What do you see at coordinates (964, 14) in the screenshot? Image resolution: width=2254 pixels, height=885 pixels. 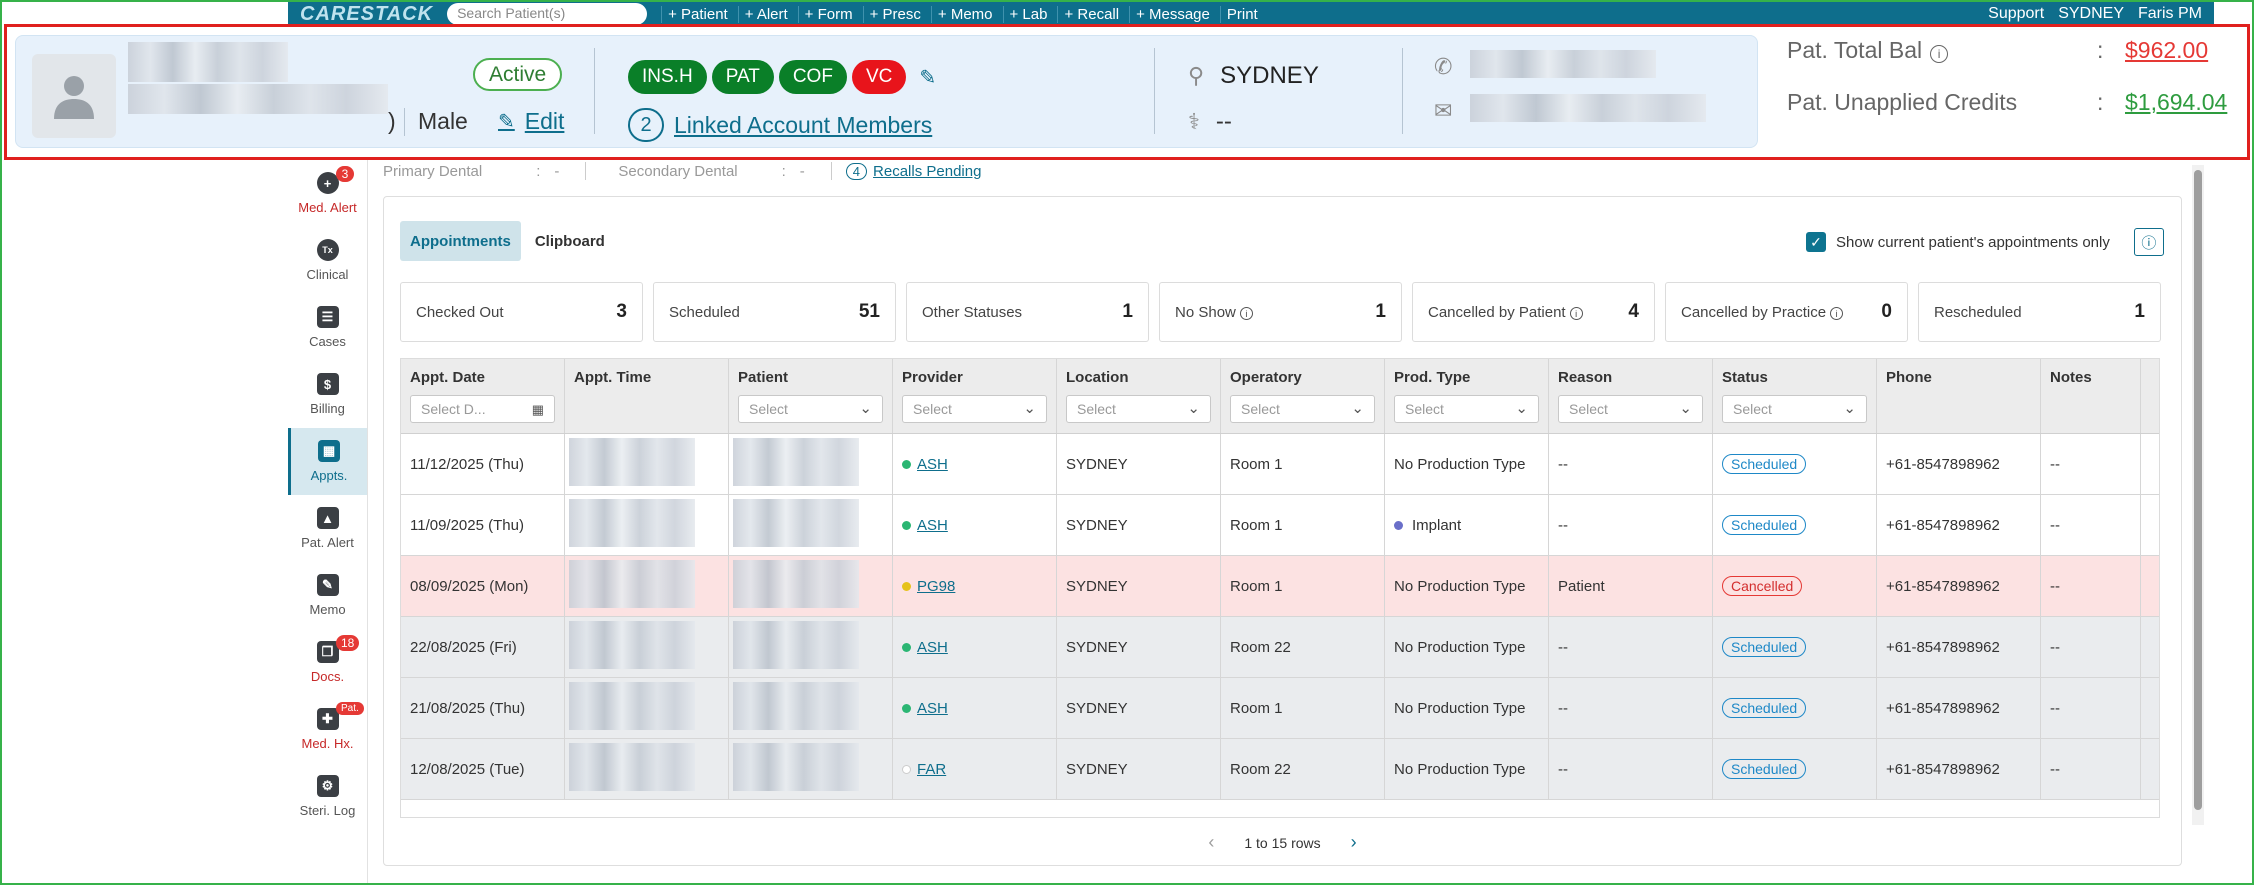 I see `topbar-button-4: + Memo` at bounding box center [964, 14].